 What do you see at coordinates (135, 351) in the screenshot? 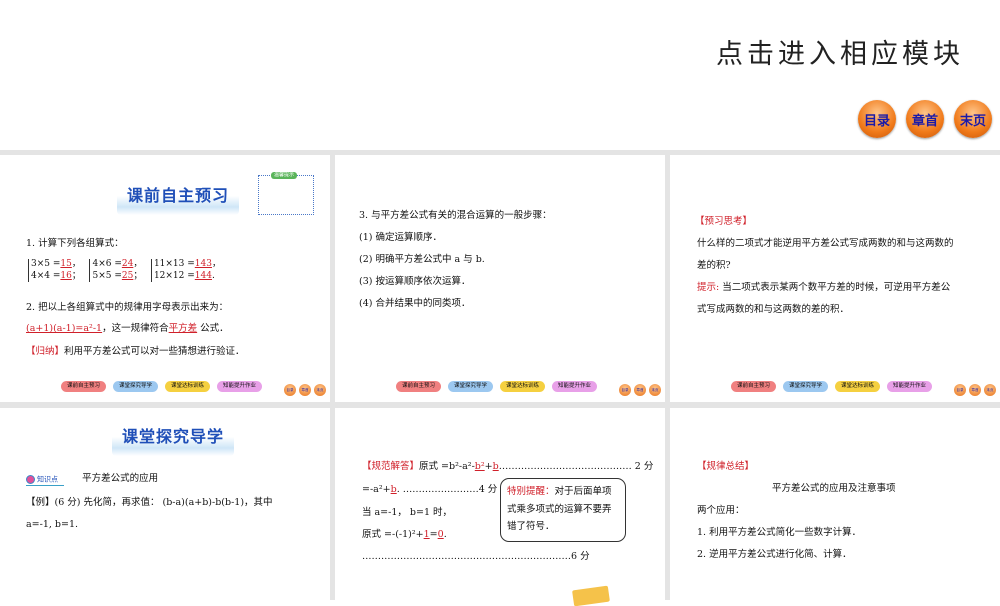
I see `summary: 【归纳】利用平方差公式可以对一些猜想进行验证．` at bounding box center [135, 351].